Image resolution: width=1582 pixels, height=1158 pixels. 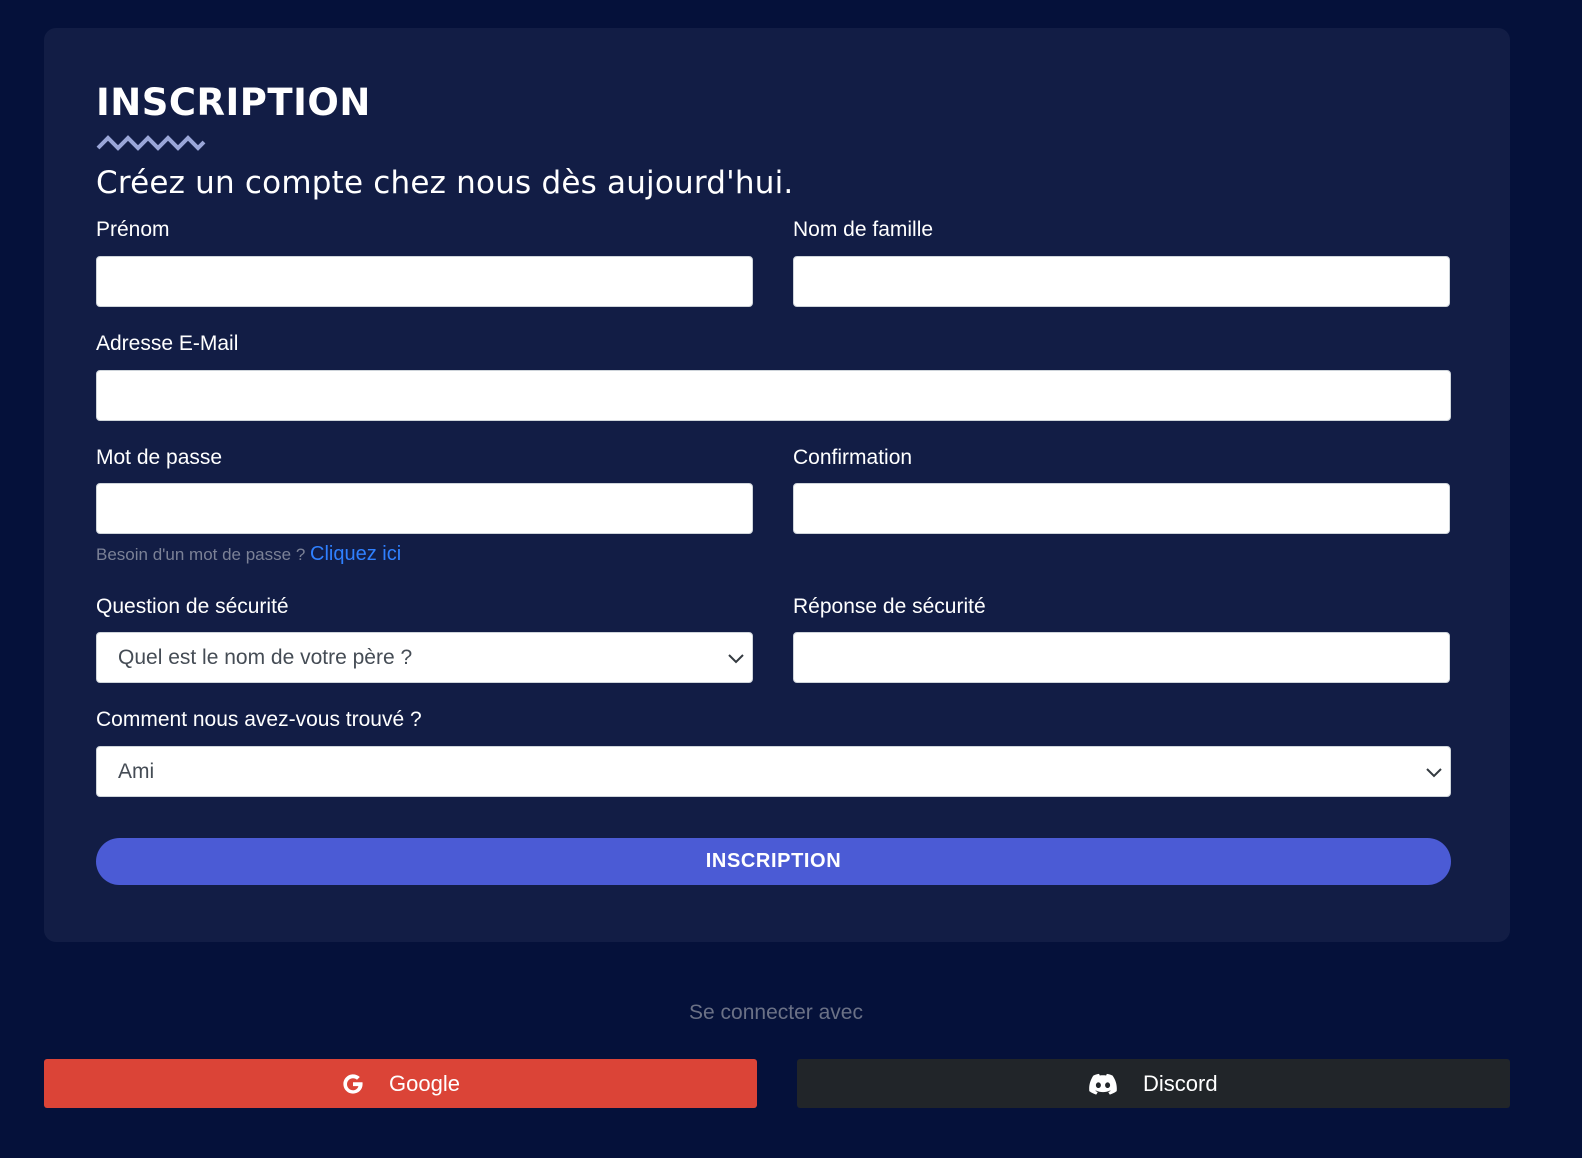 What do you see at coordinates (167, 343) in the screenshot?
I see `email-label: Adresse E-Mail` at bounding box center [167, 343].